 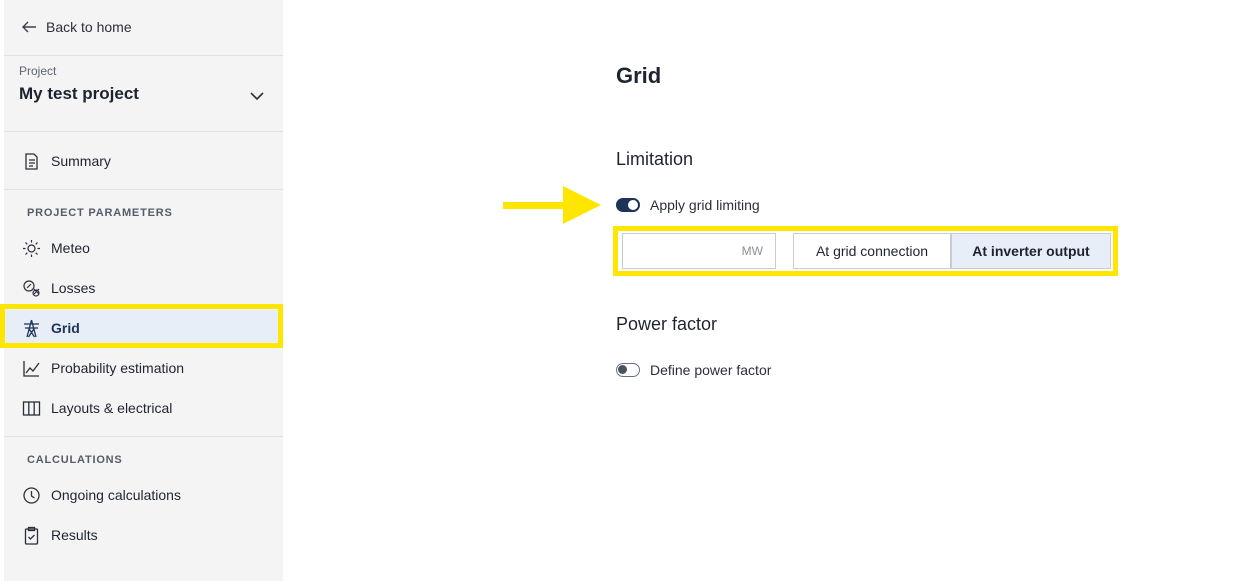 I want to click on section-header-calculations: CALCULATIONS, so click(x=75, y=460).